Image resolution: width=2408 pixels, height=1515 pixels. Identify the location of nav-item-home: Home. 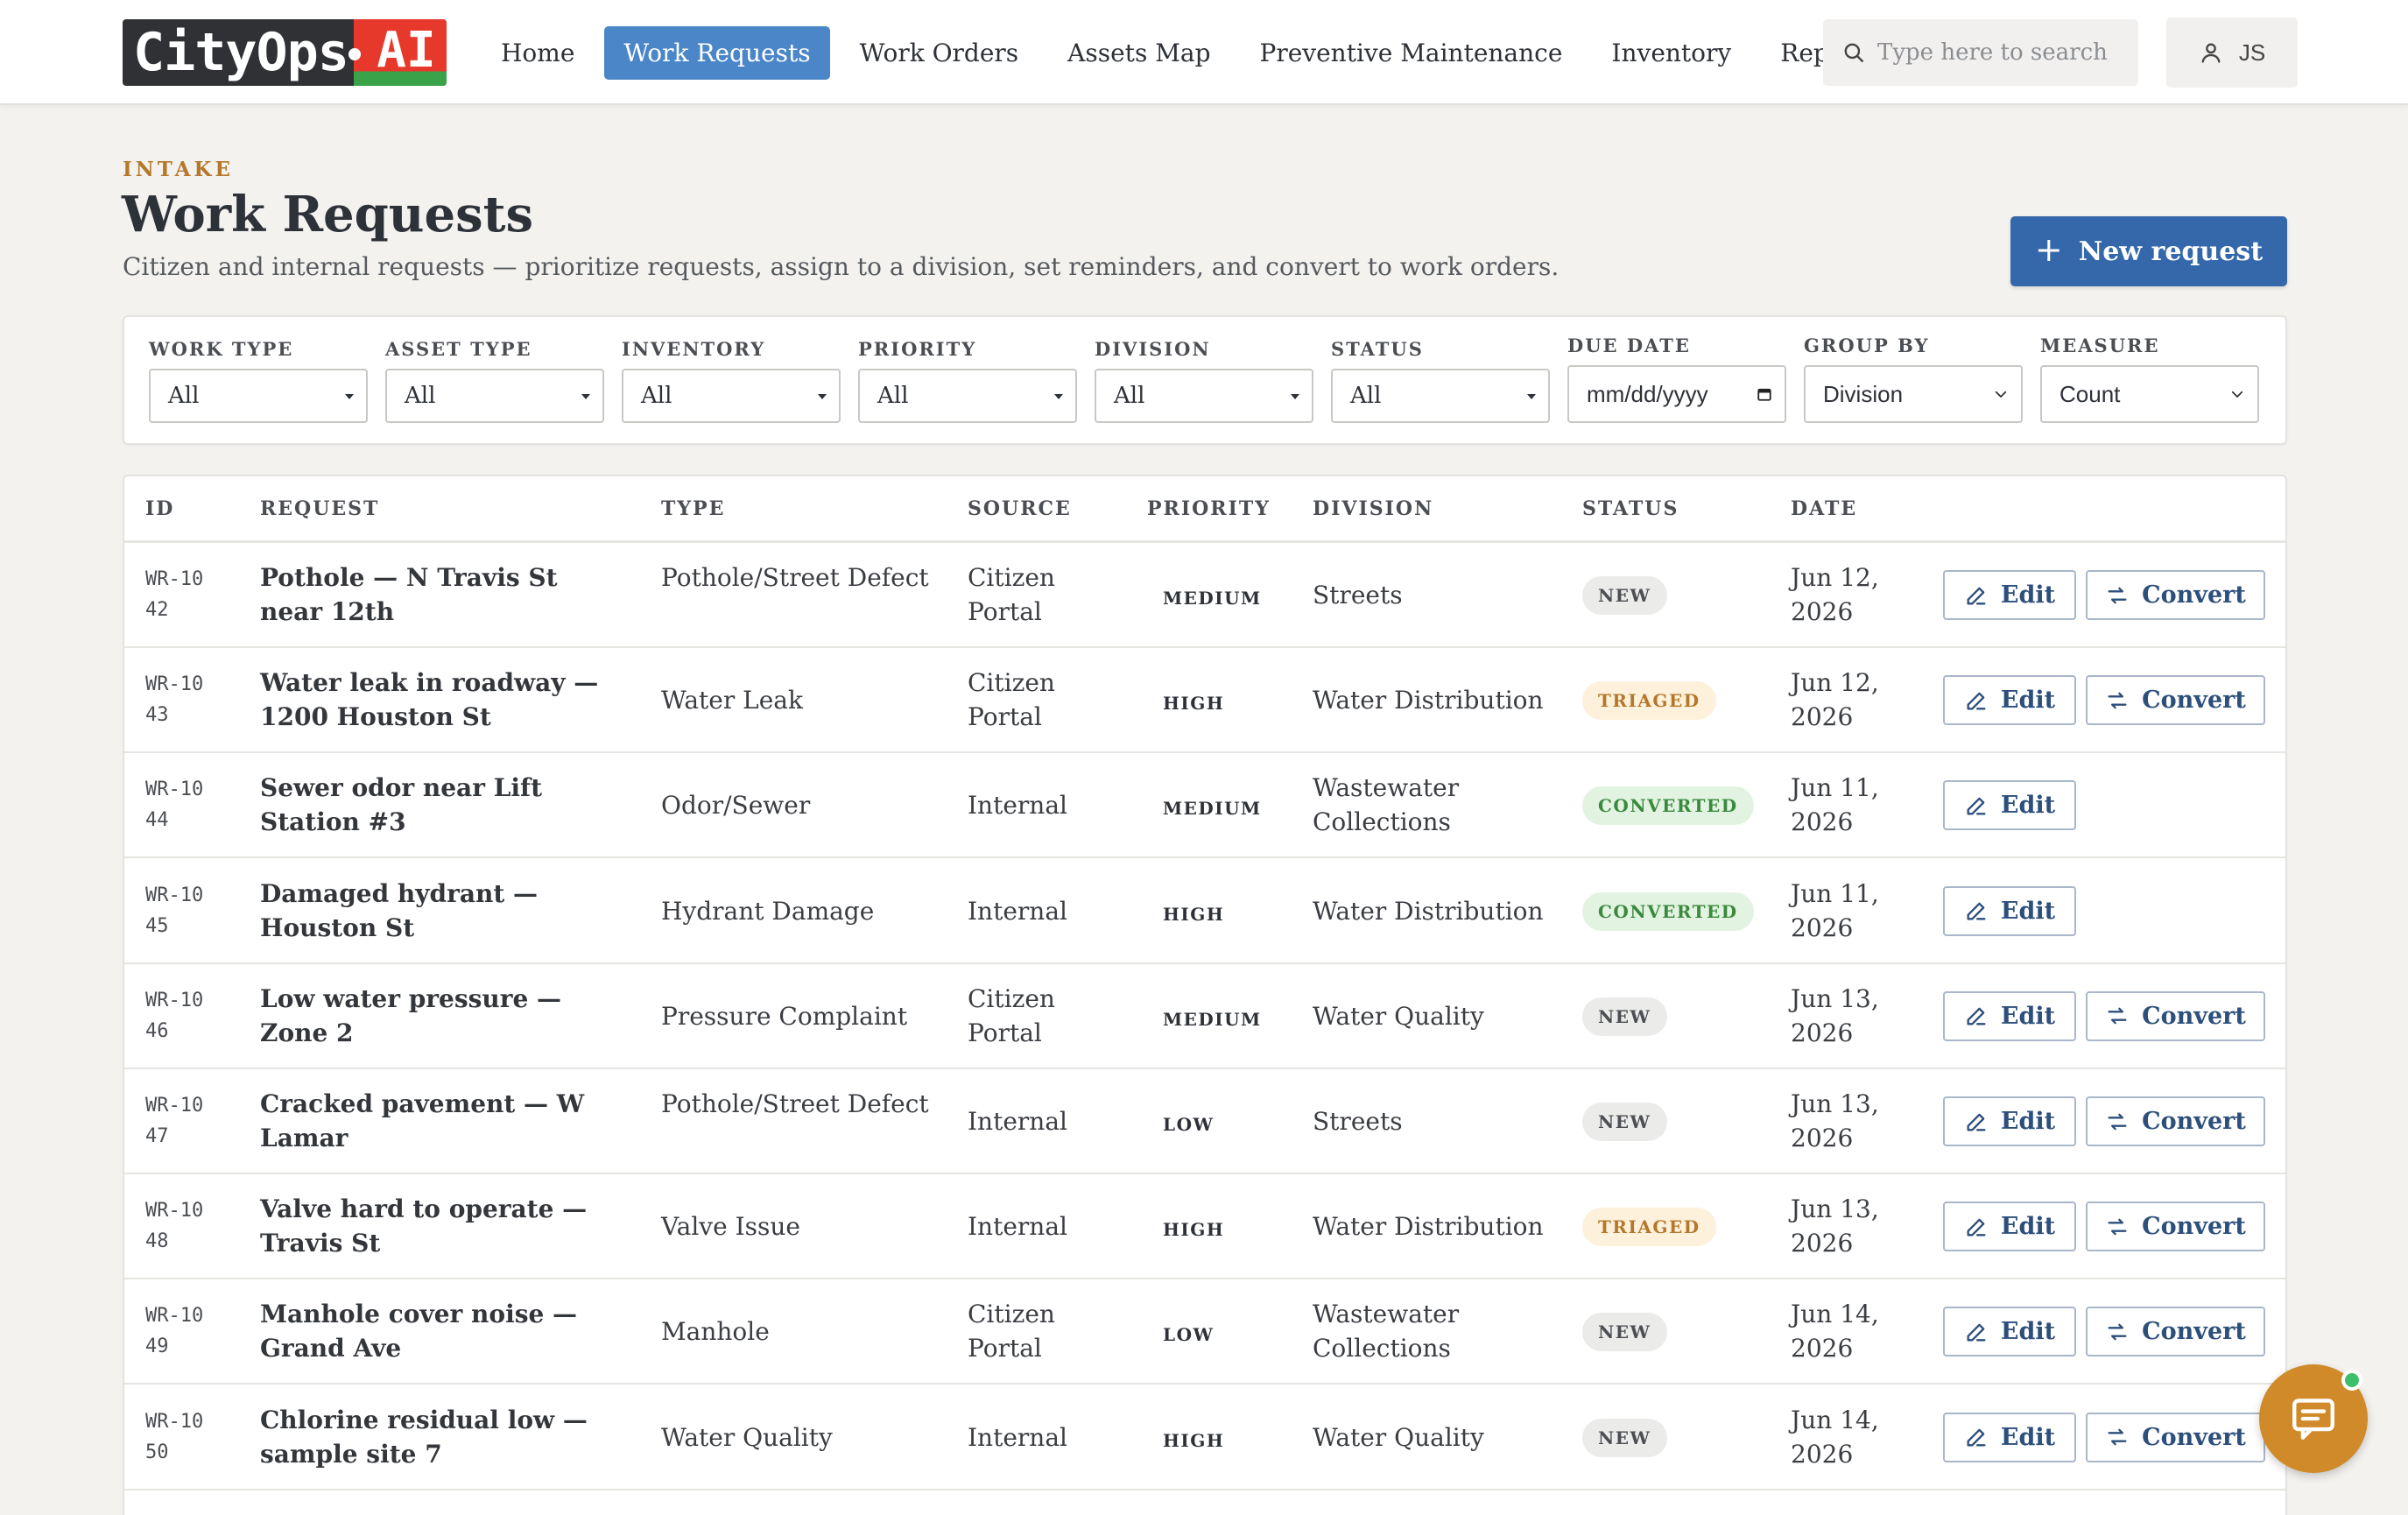
(538, 53).